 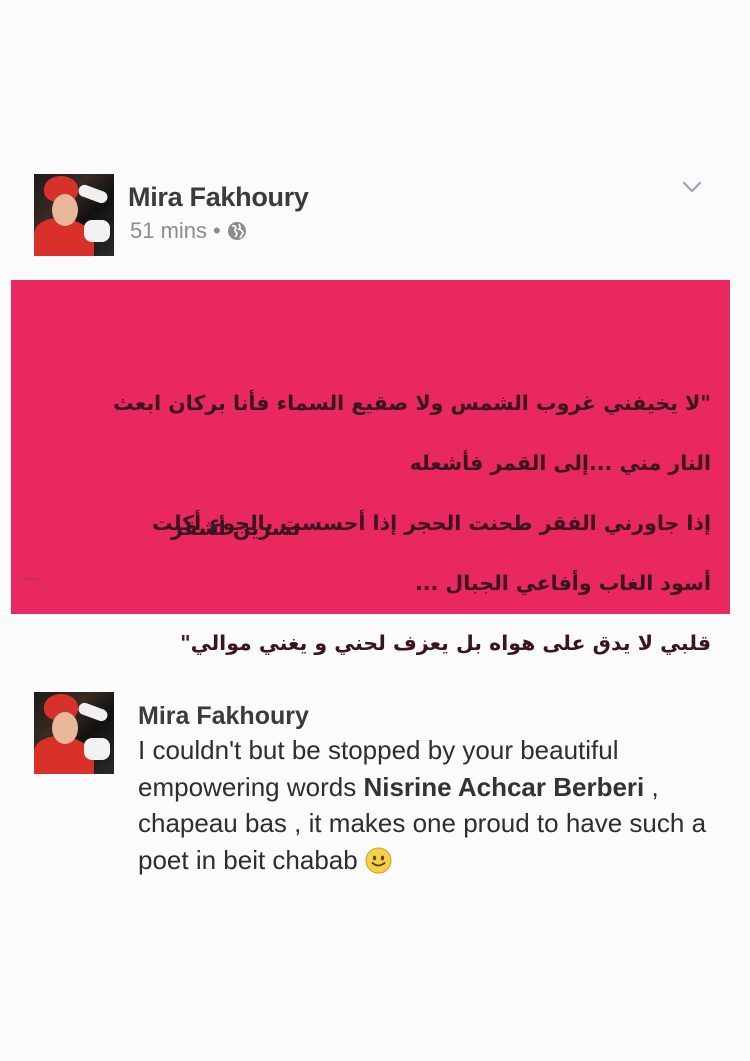 What do you see at coordinates (223, 716) in the screenshot?
I see `comment-author-name: Mira Fakhoury` at bounding box center [223, 716].